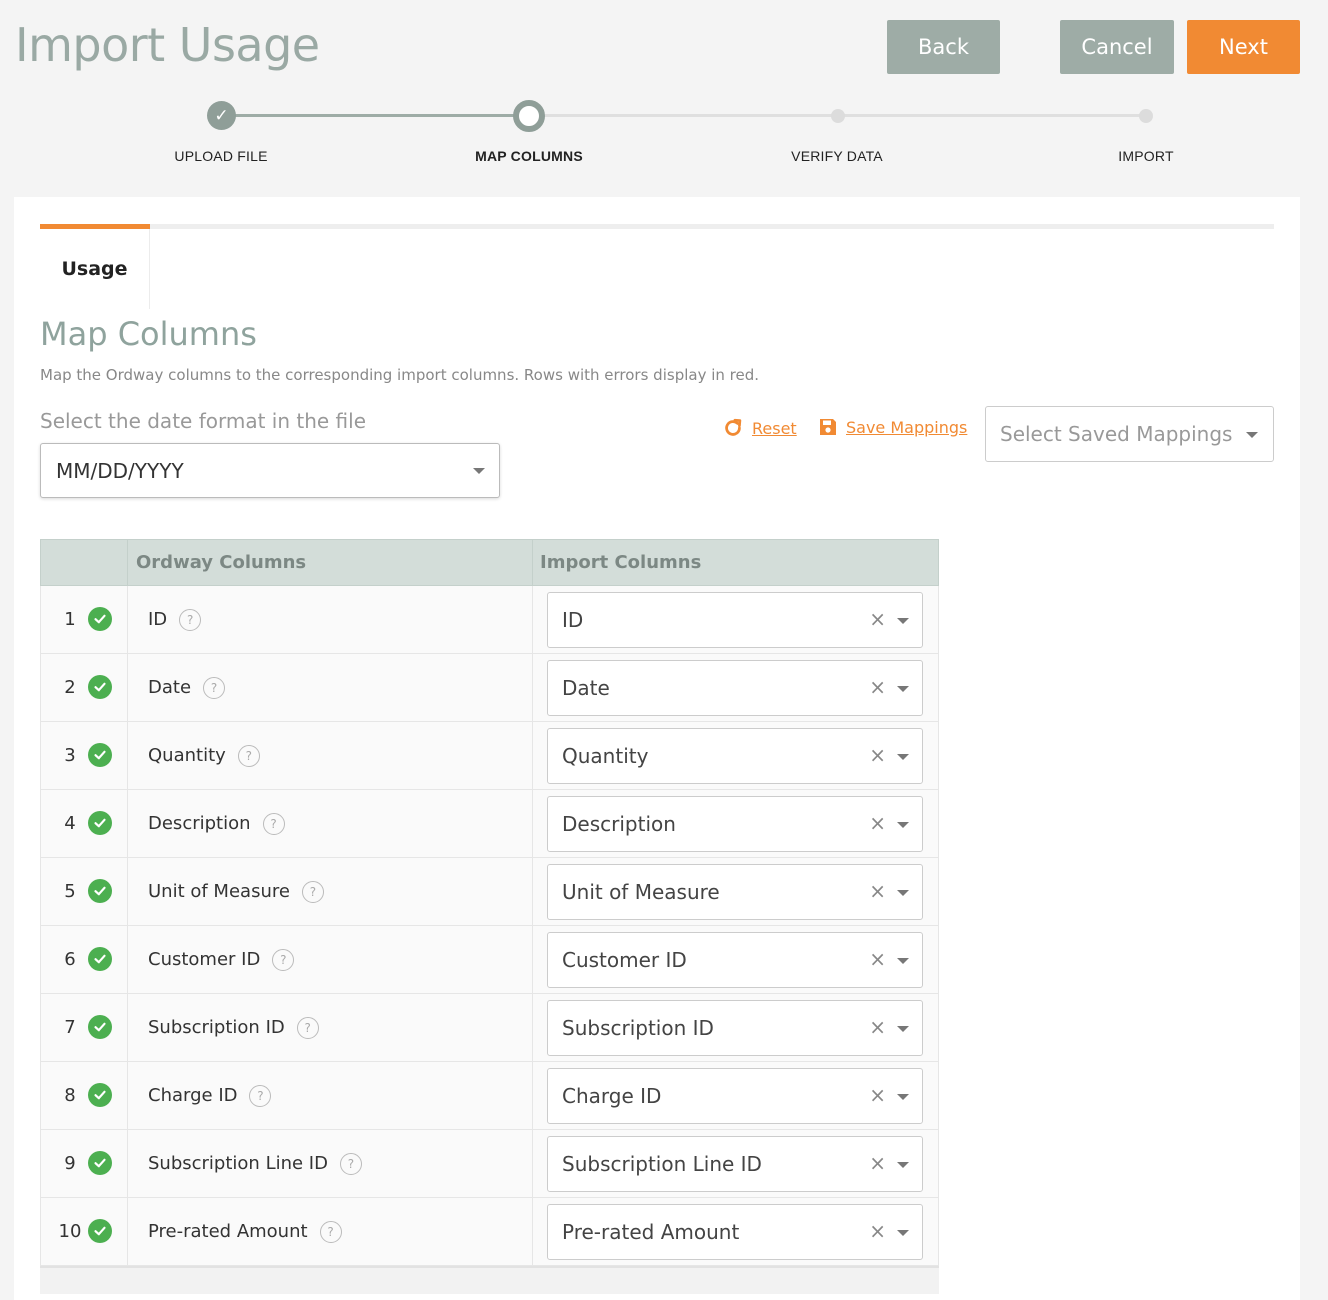 Image resolution: width=1328 pixels, height=1300 pixels. I want to click on reset-icon, so click(733, 427).